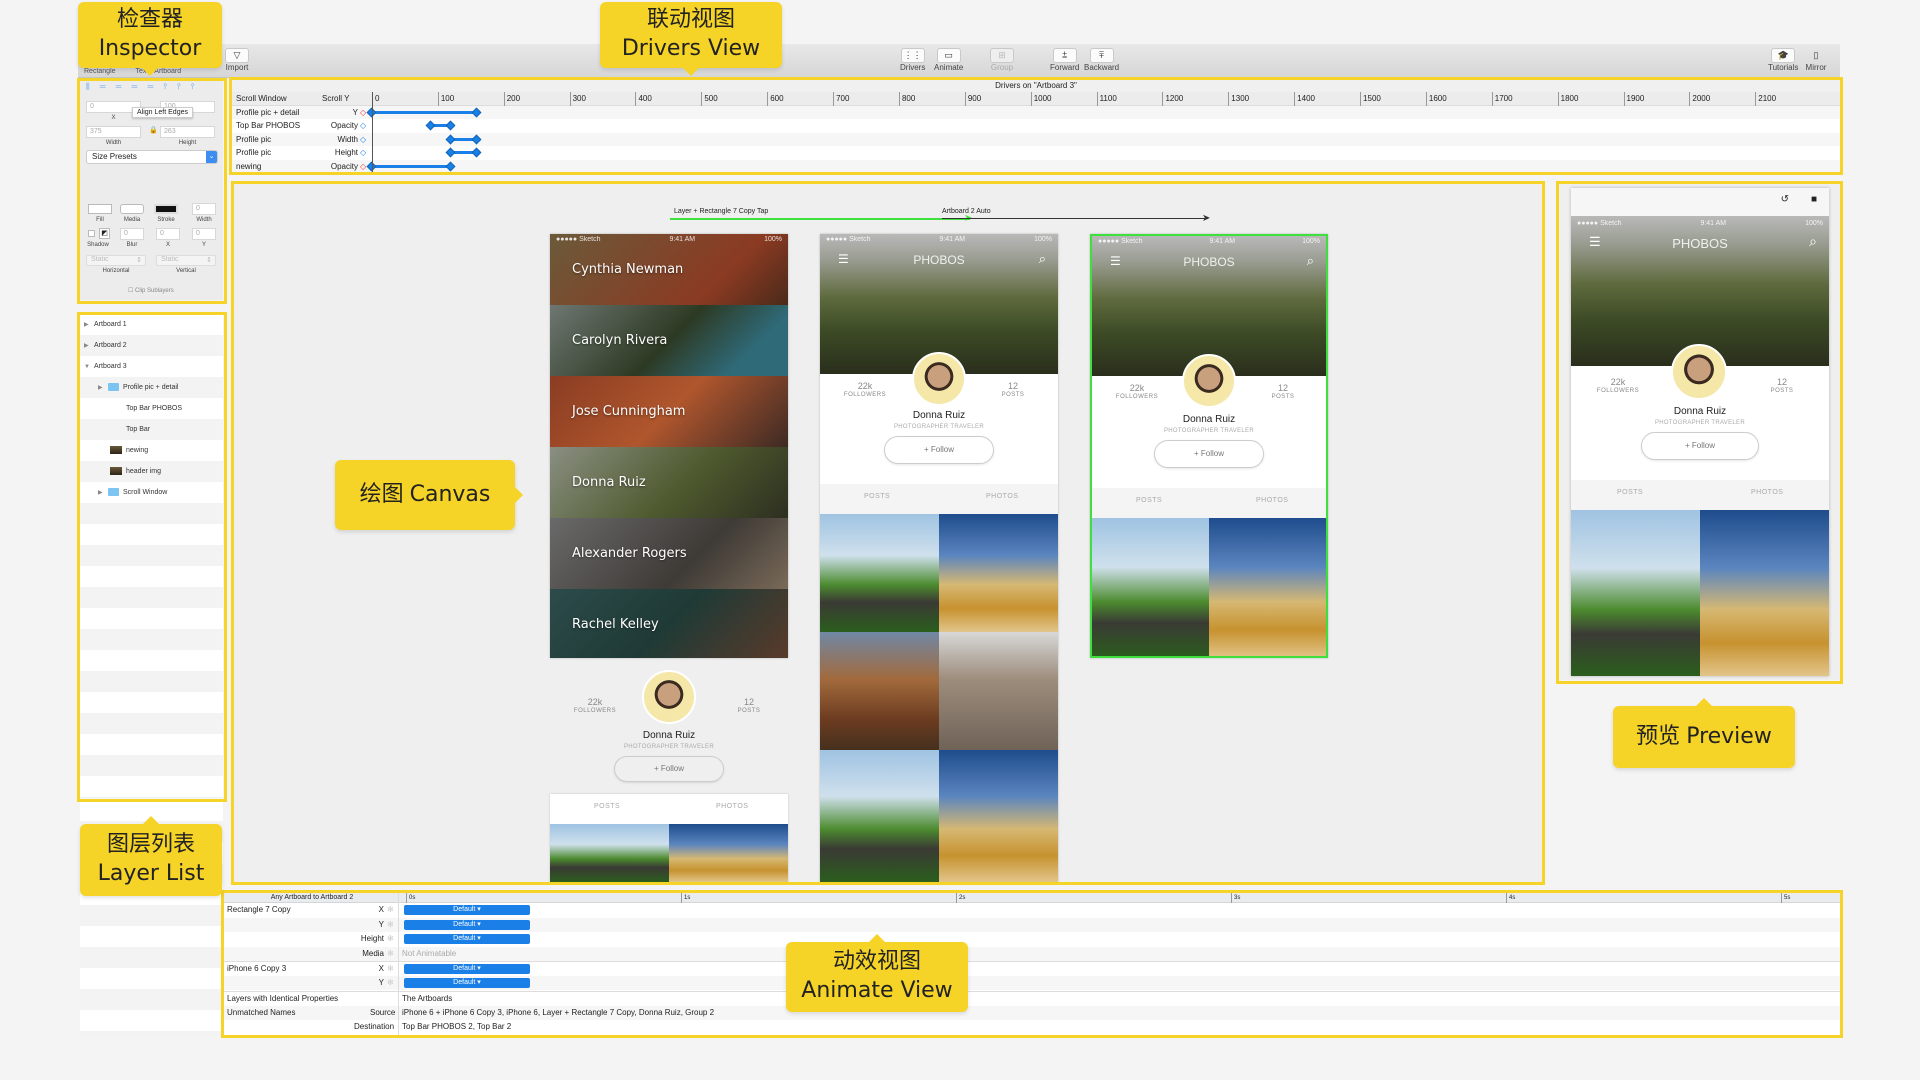 This screenshot has width=1920, height=1080. What do you see at coordinates (1101, 55) in the screenshot?
I see `send-backward-icon: ⩱` at bounding box center [1101, 55].